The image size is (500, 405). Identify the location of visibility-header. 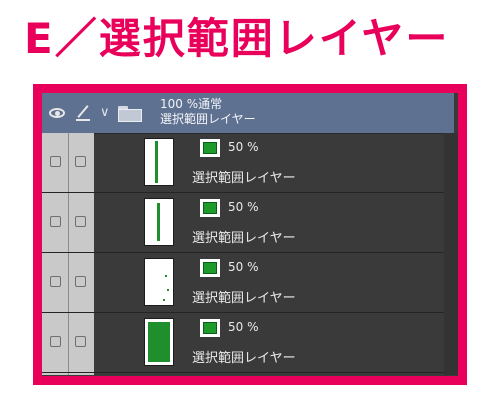
(57, 113).